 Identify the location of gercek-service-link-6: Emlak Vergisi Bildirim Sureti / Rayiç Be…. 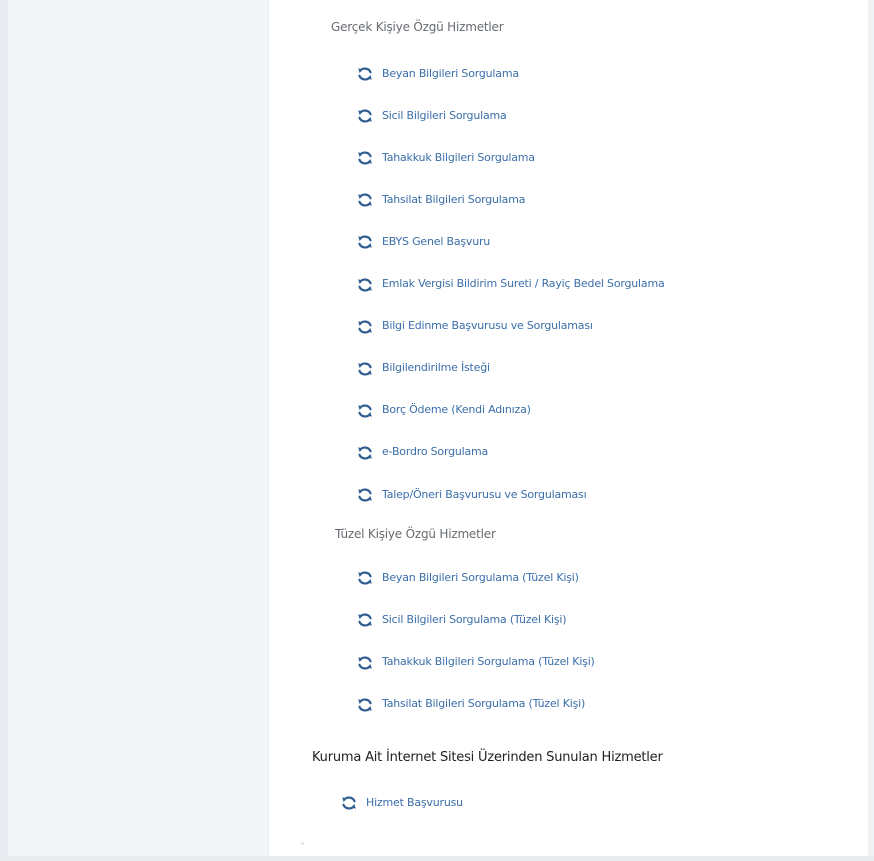
(511, 284).